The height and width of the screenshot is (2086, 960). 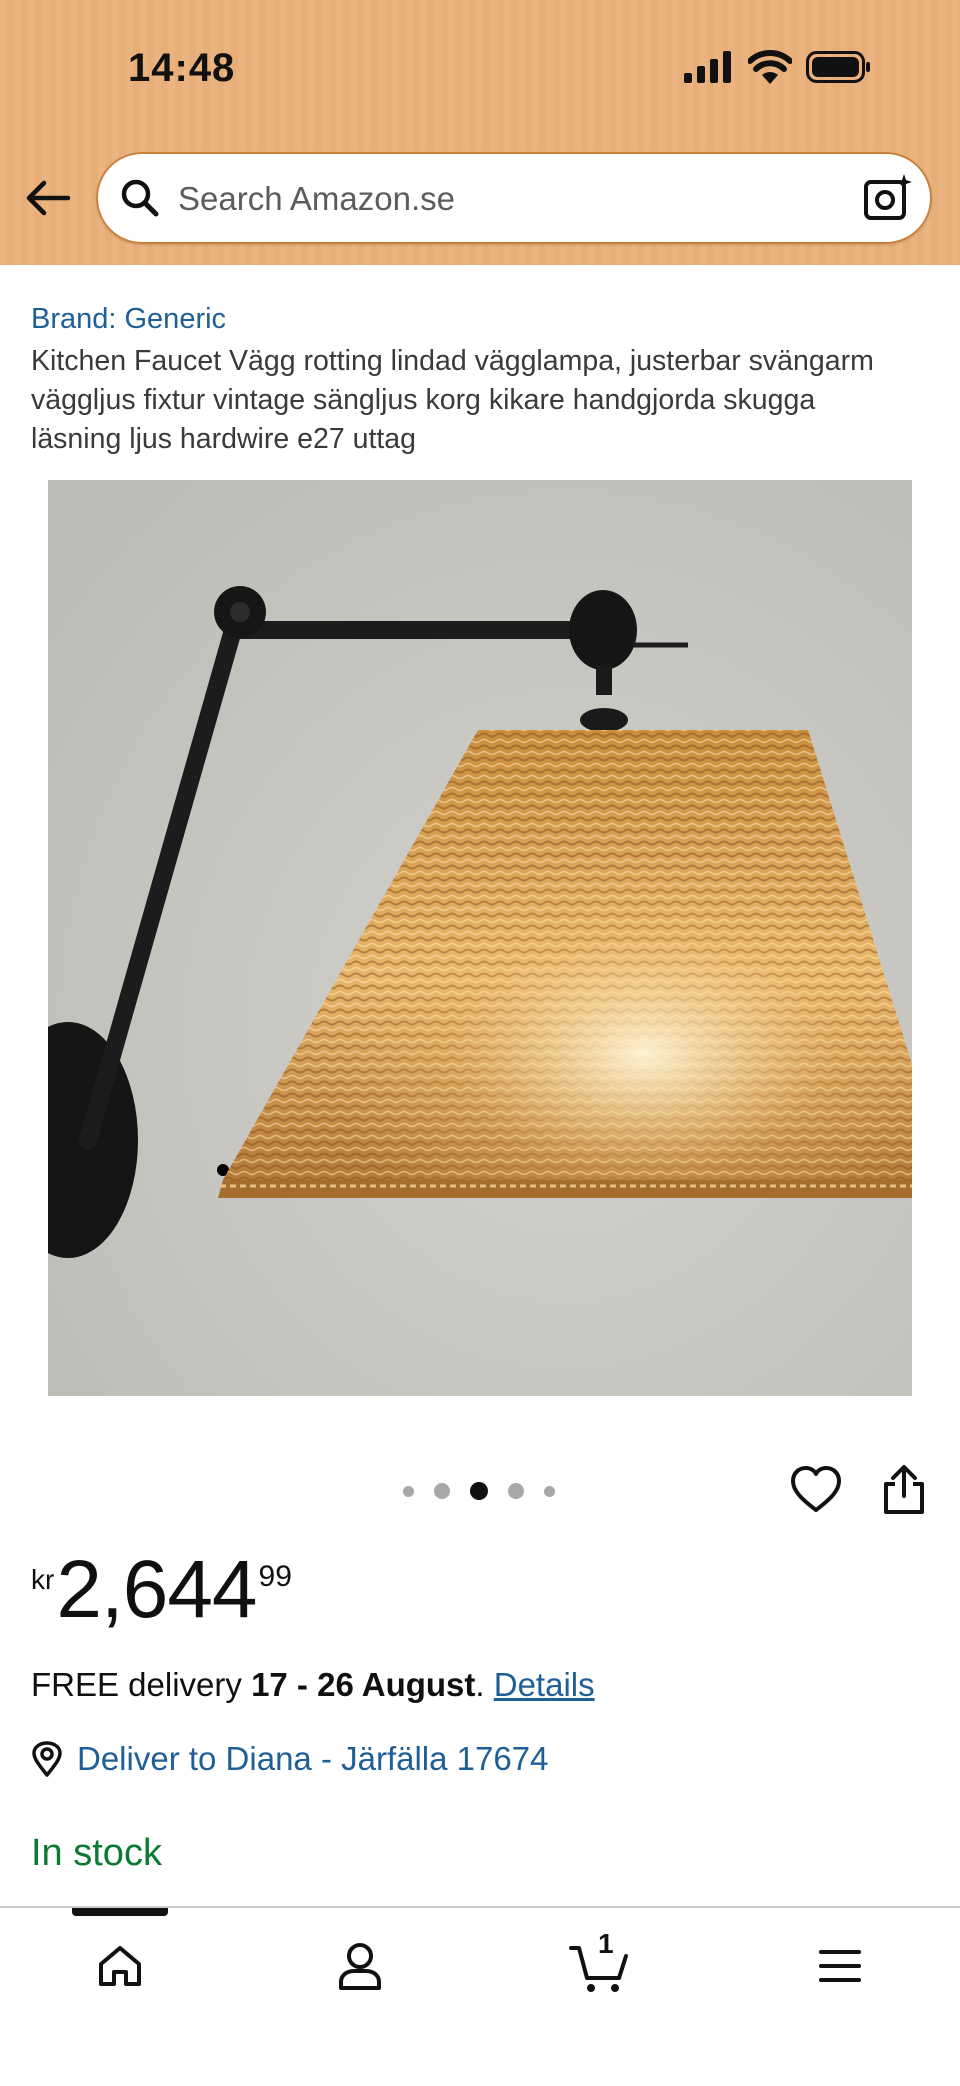 I want to click on share-icon, so click(x=904, y=1489).